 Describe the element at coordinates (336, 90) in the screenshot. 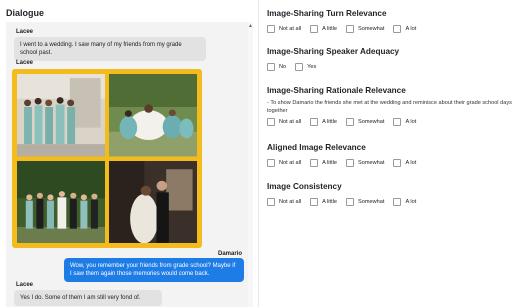

I see `section-title: Image-Sharing Rationale Relevance` at that location.